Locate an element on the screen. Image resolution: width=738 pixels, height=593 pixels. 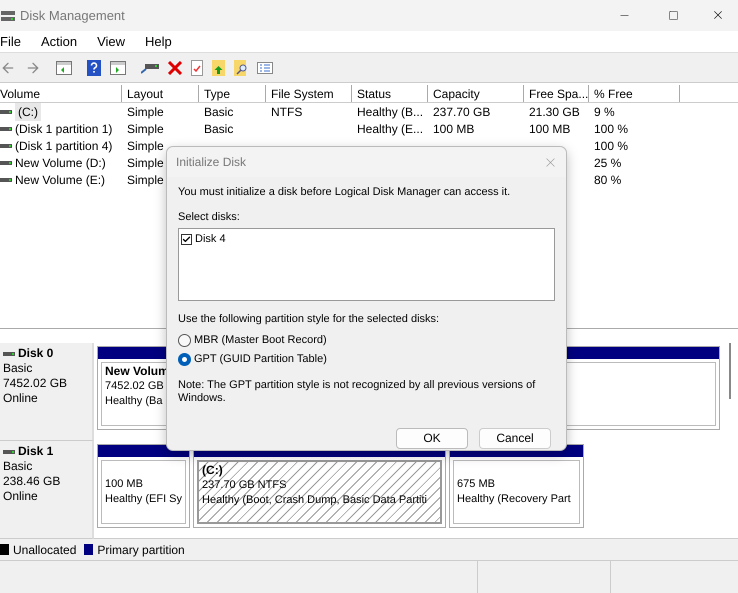
partition-status: Healthy (Recovery Part is located at coordinates (514, 499).